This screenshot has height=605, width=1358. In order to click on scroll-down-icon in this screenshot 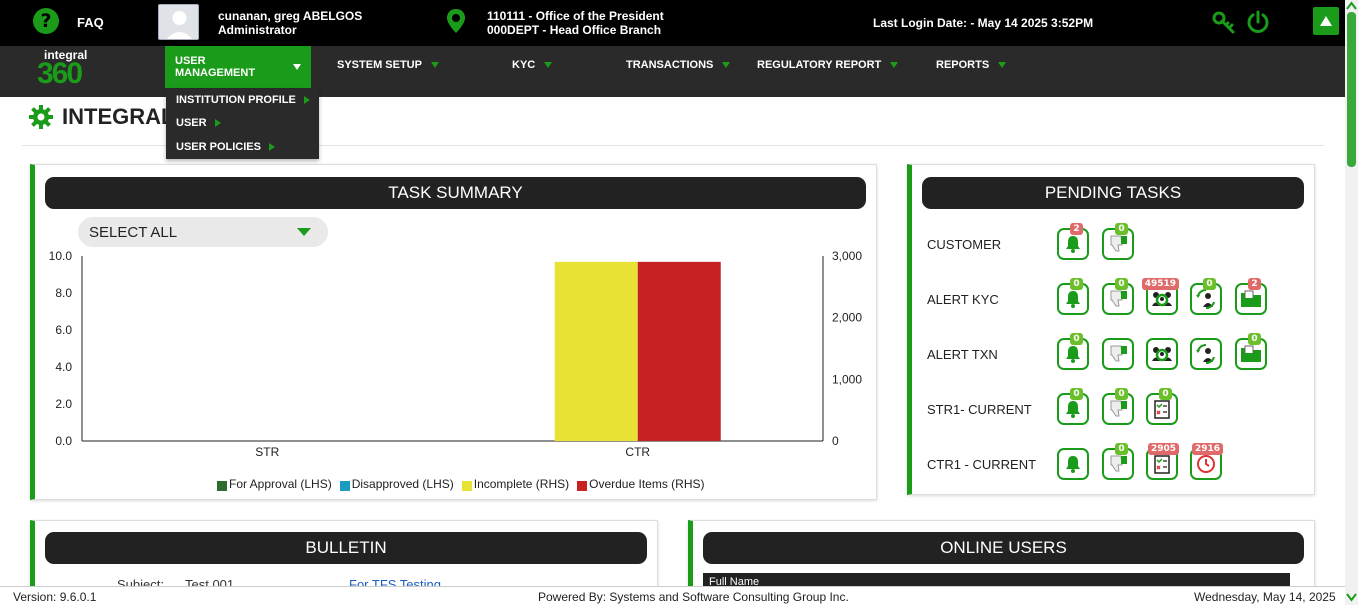, I will do `click(1351, 597)`.